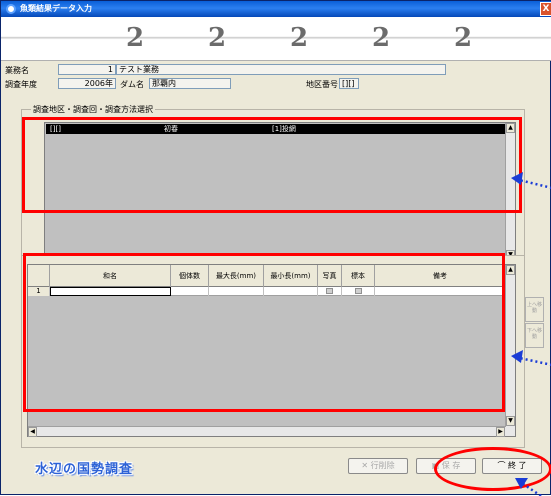  What do you see at coordinates (21, 84) in the screenshot?
I see `survey-year-label: 調査年度` at bounding box center [21, 84].